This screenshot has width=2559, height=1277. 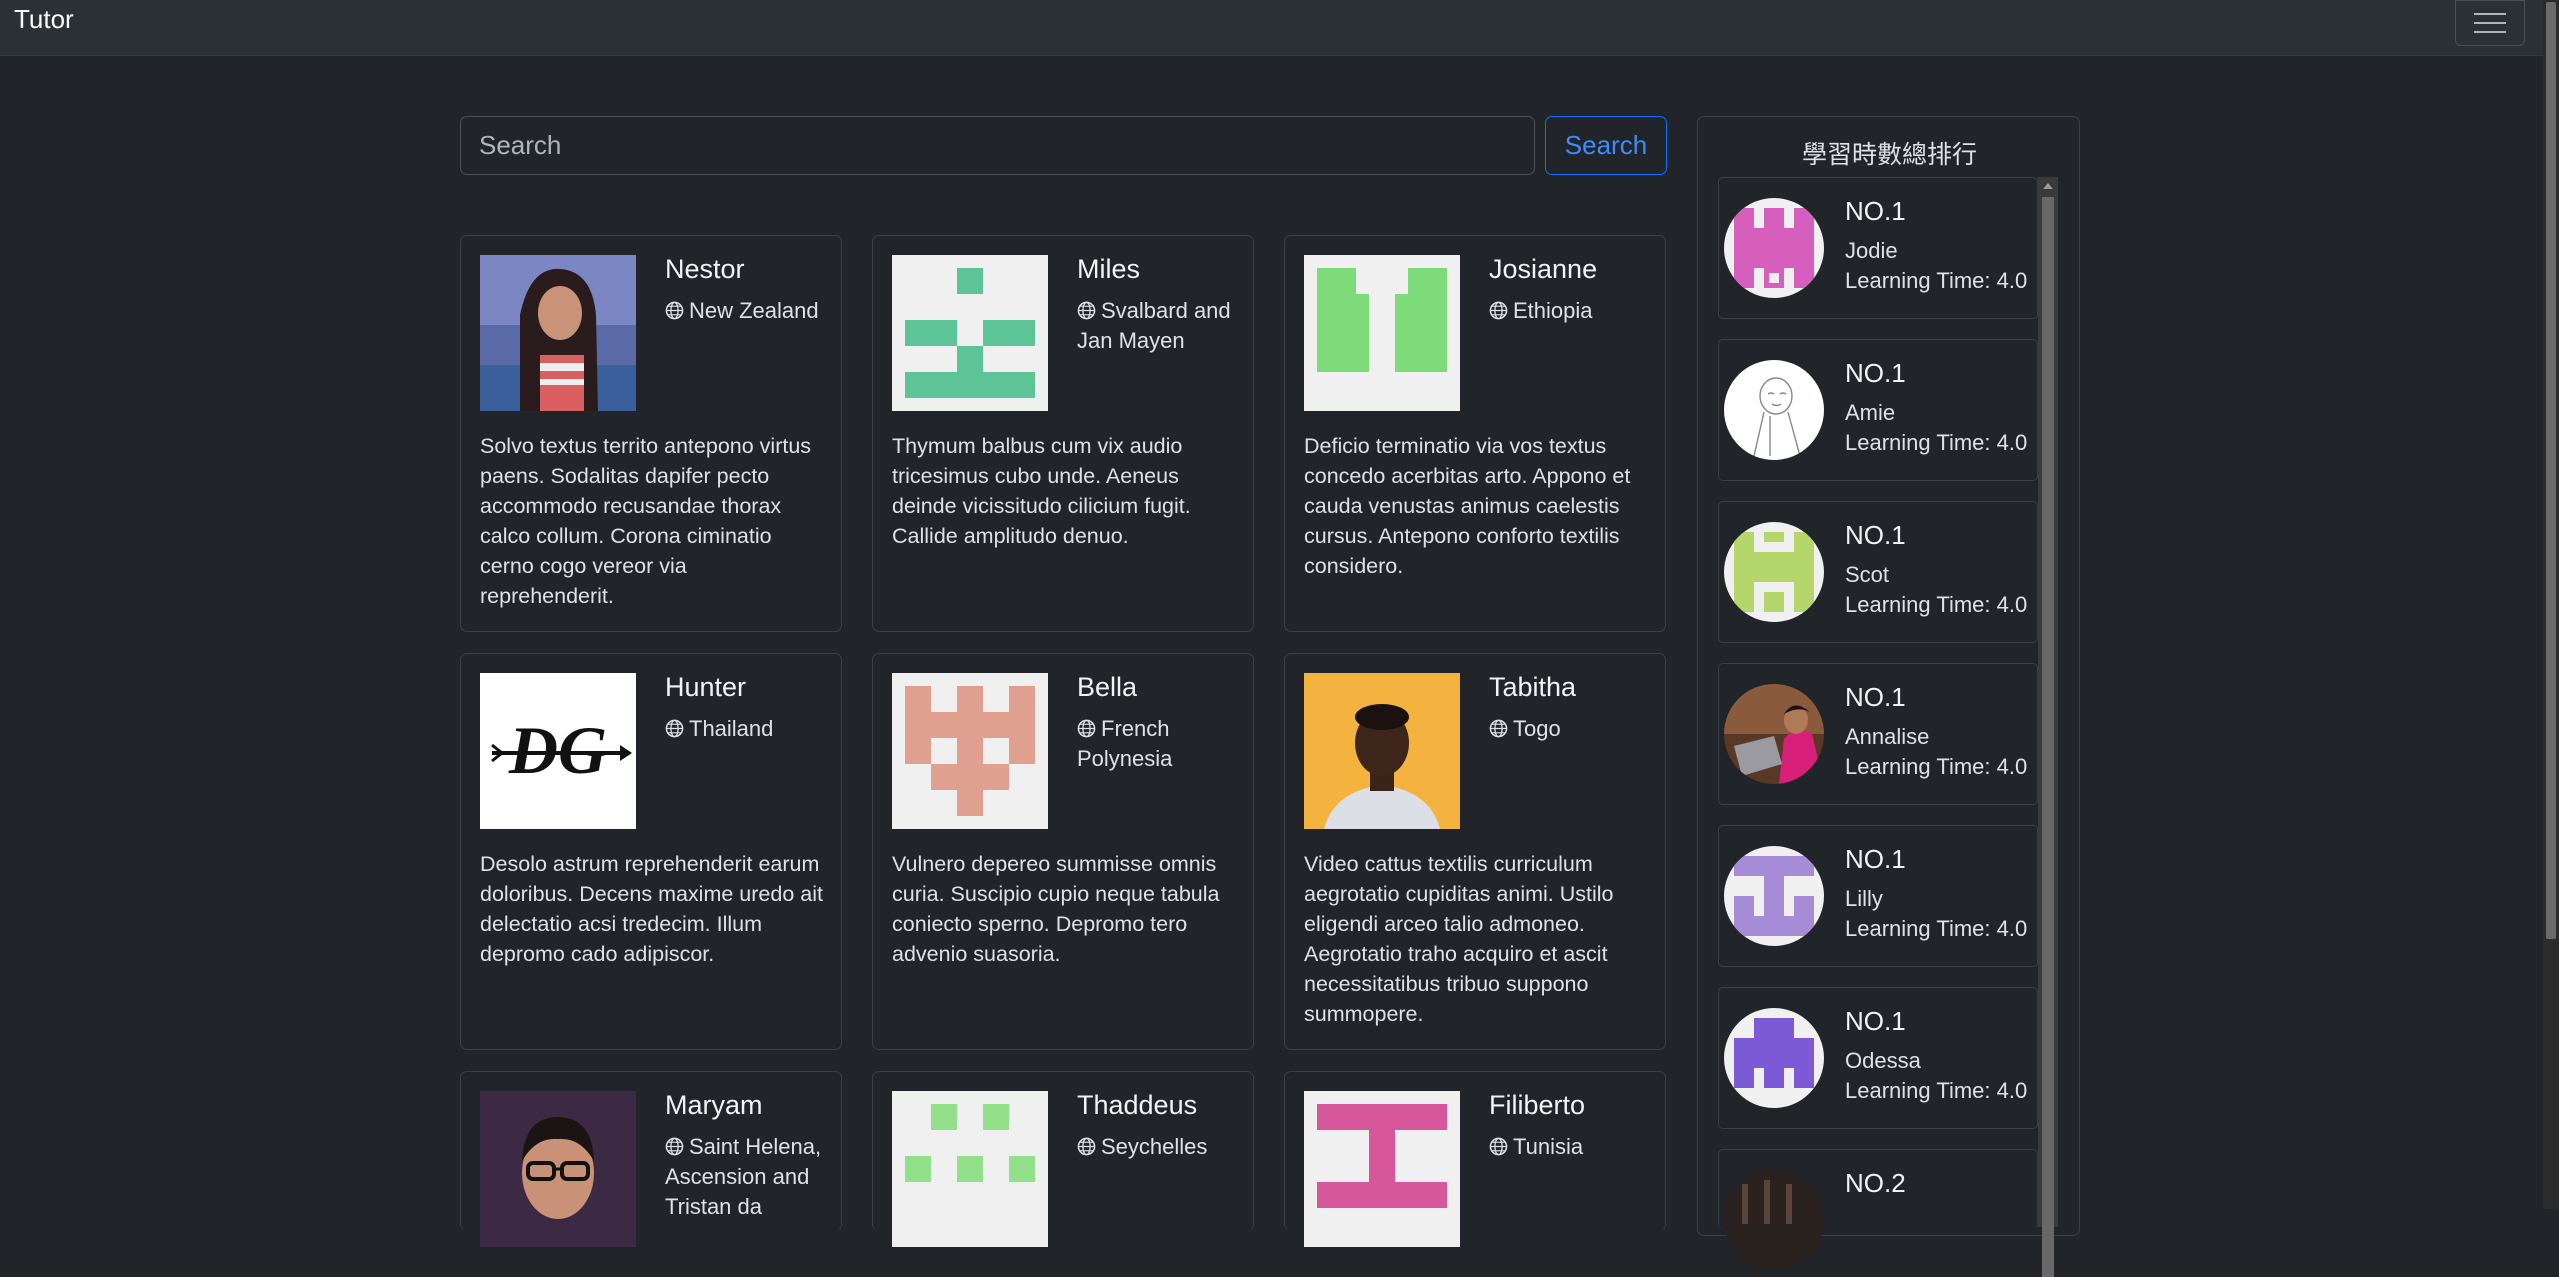 What do you see at coordinates (1889, 155) in the screenshot?
I see `ranking-title: 學習時數總排行` at bounding box center [1889, 155].